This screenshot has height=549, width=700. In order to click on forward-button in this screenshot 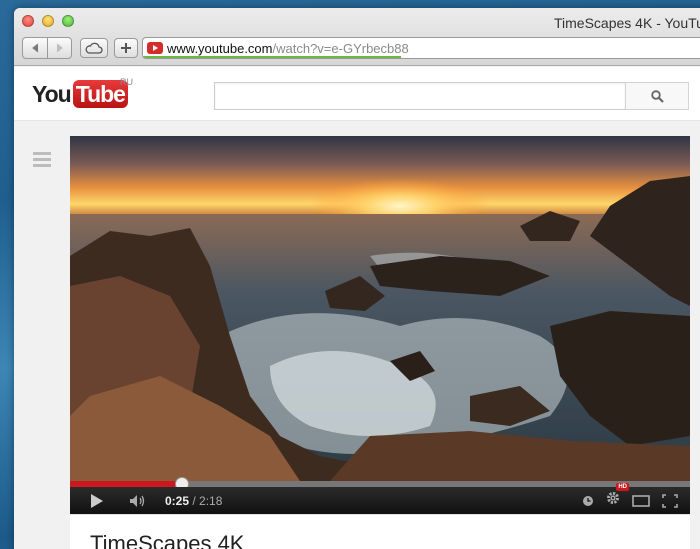, I will do `click(59, 48)`.